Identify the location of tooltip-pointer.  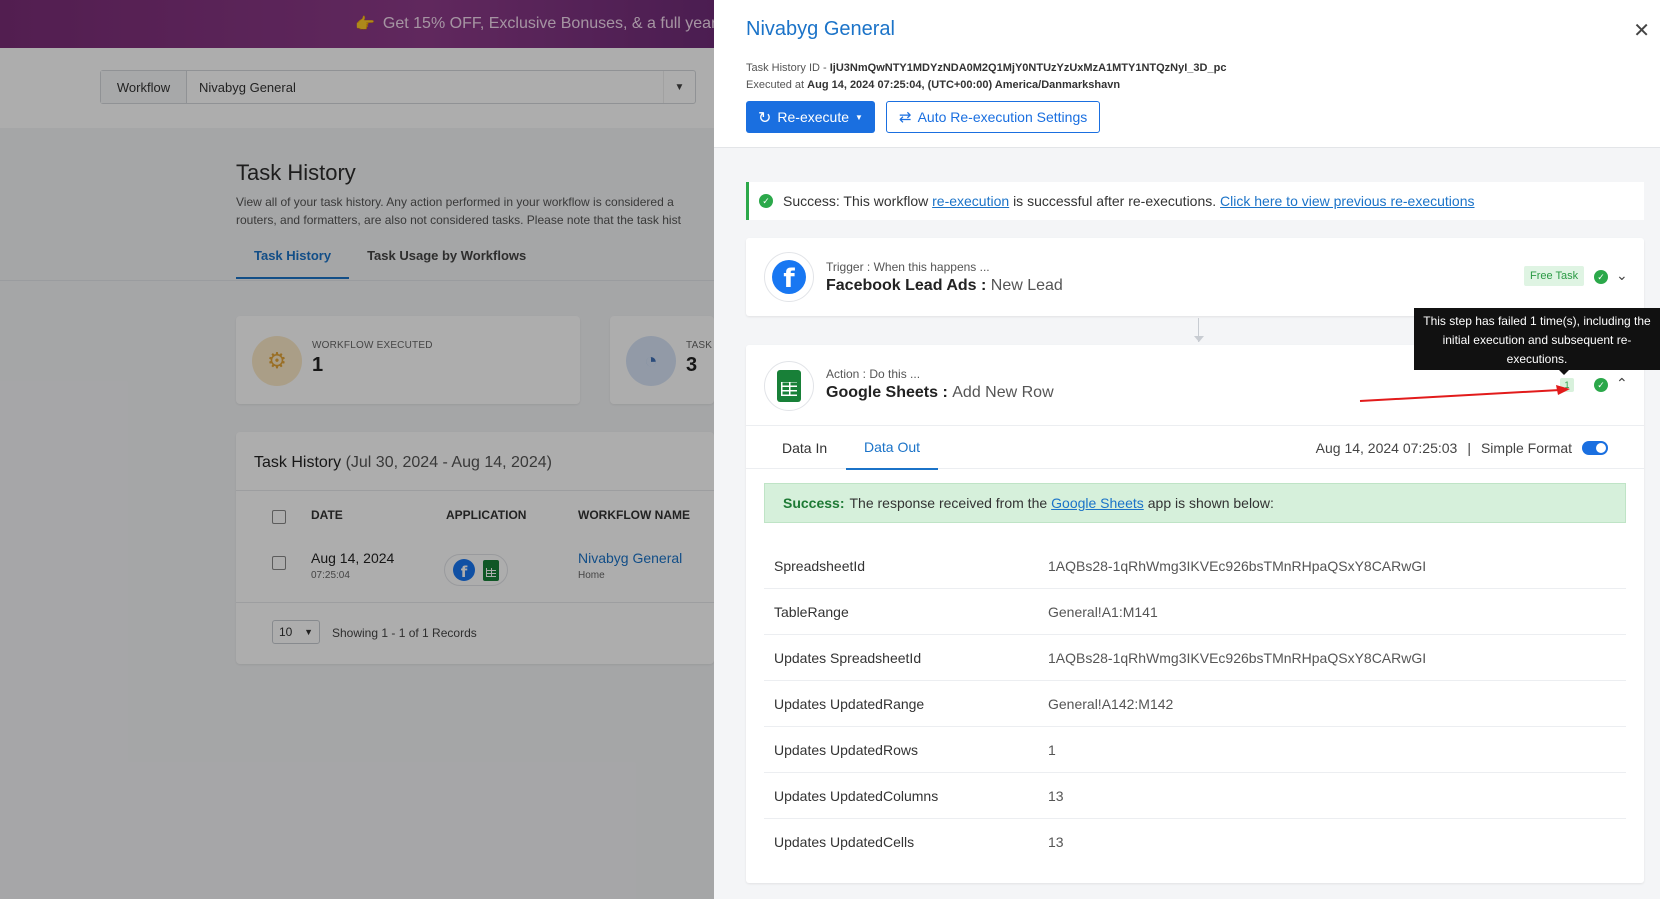
(1564, 372).